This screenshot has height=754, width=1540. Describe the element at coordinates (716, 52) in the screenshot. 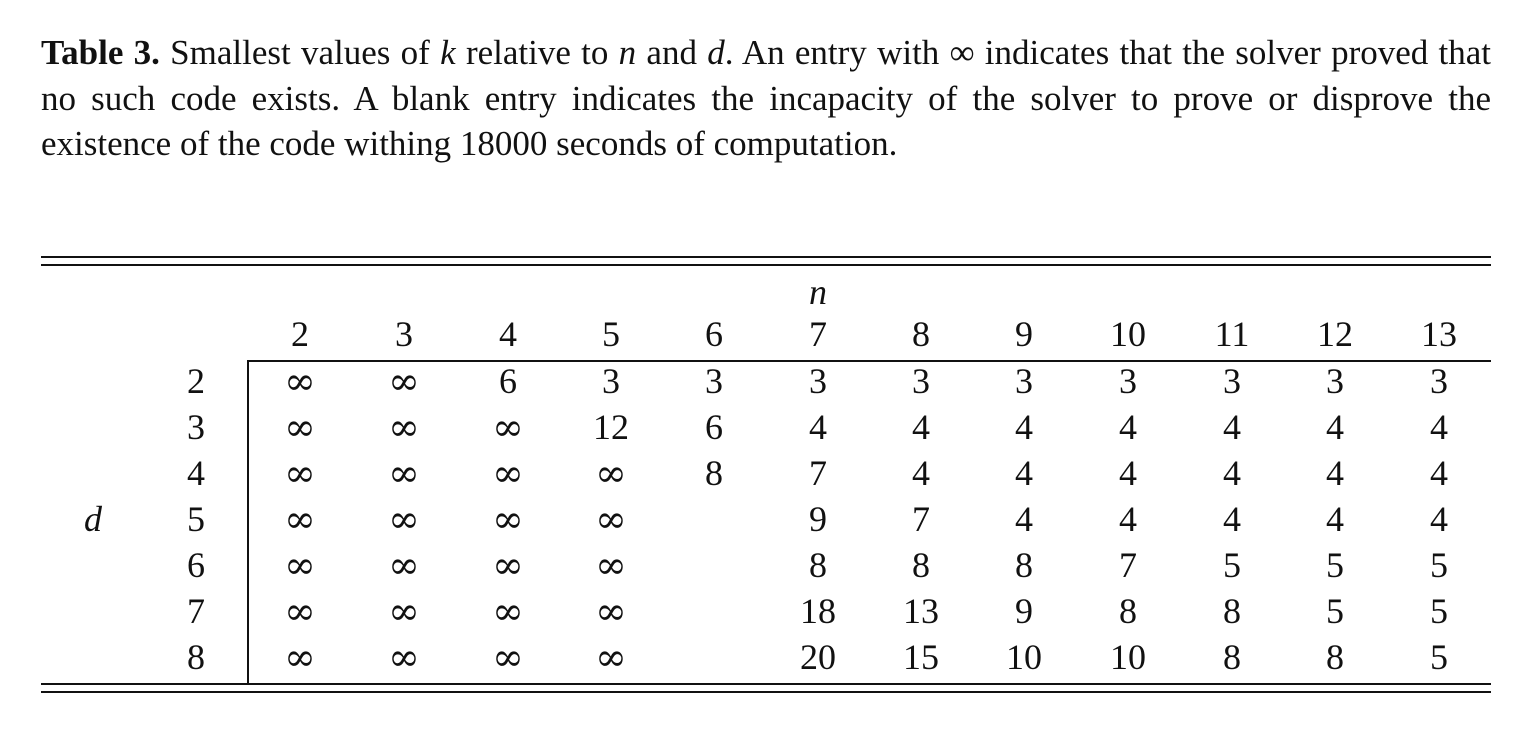

I see `caption-var-d: d` at that location.